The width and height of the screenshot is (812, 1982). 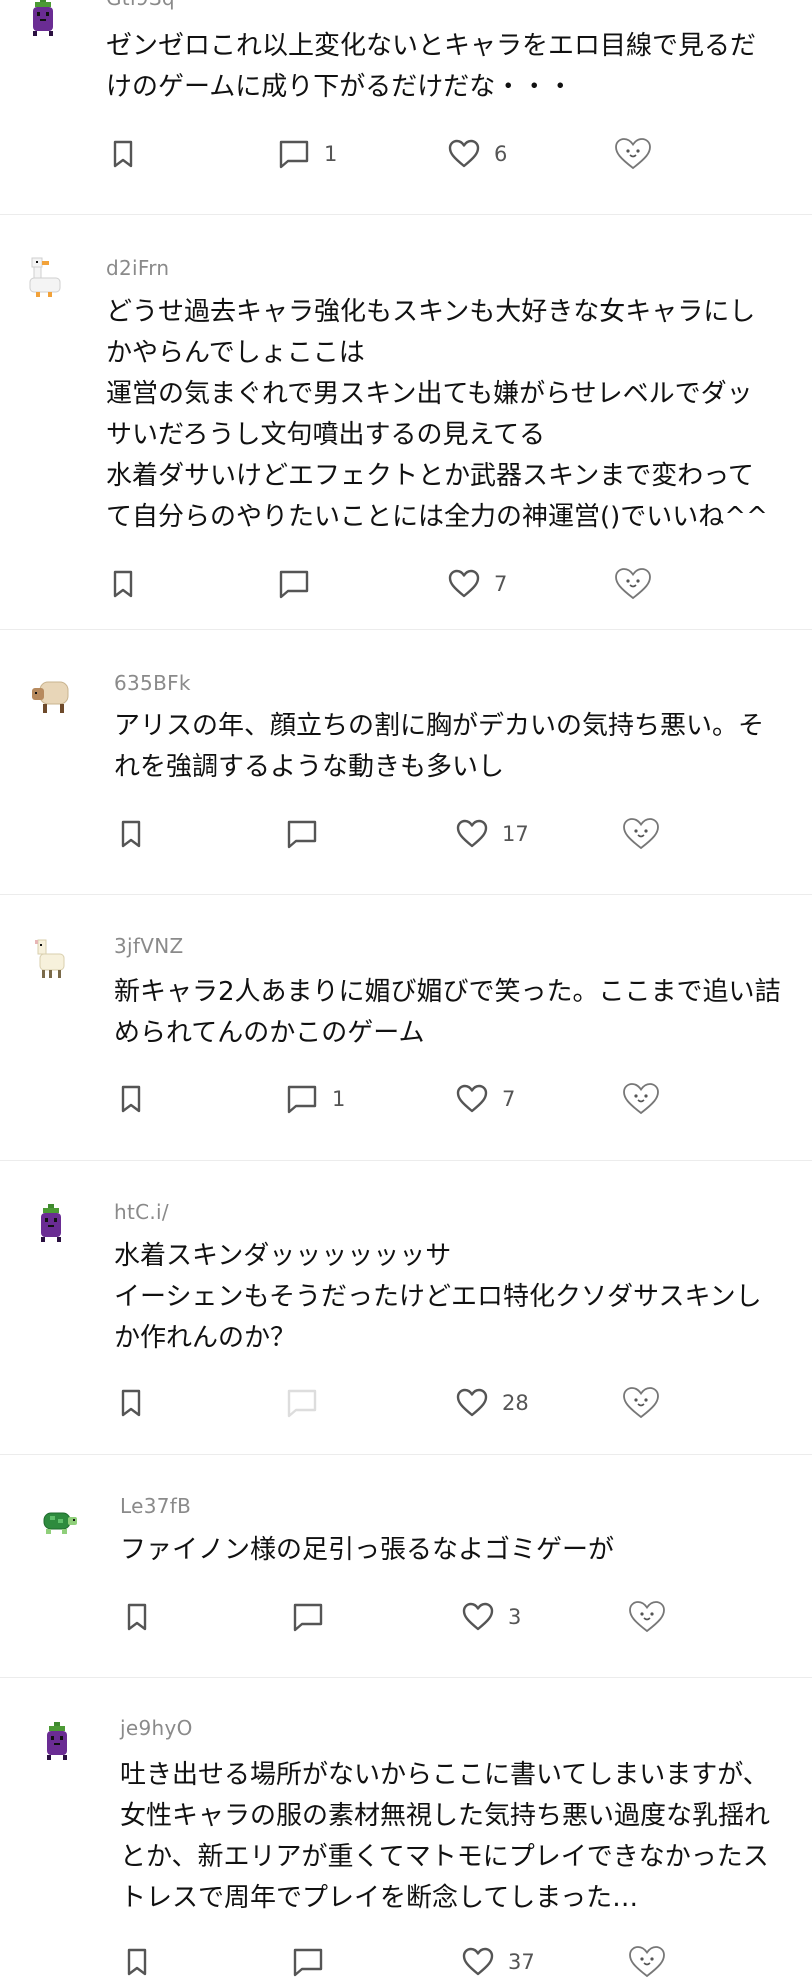 I want to click on username: 3jfVNZ, so click(x=148, y=946).